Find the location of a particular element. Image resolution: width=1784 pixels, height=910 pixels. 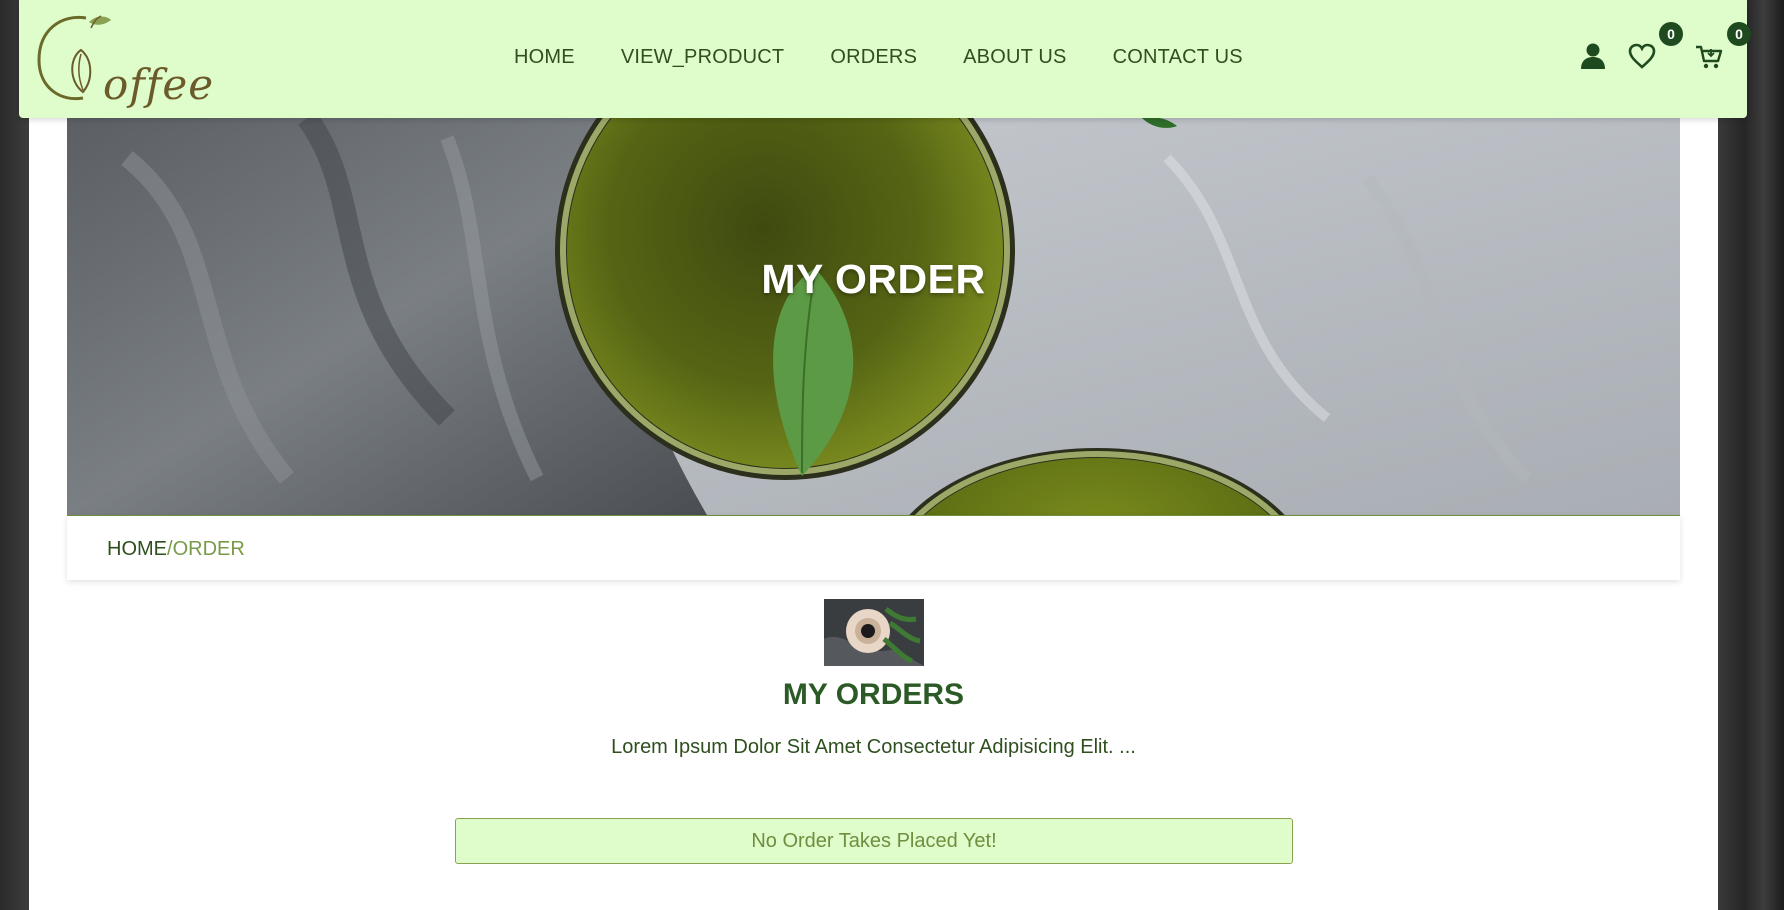

nav-item-view-product: VIEW_PRODUCT is located at coordinates (703, 57).